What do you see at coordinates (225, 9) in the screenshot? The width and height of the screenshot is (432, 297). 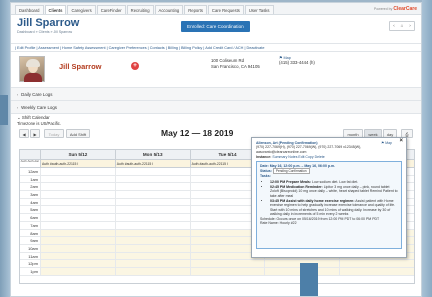 I see `tab-care-requests: Care Requests` at bounding box center [225, 9].